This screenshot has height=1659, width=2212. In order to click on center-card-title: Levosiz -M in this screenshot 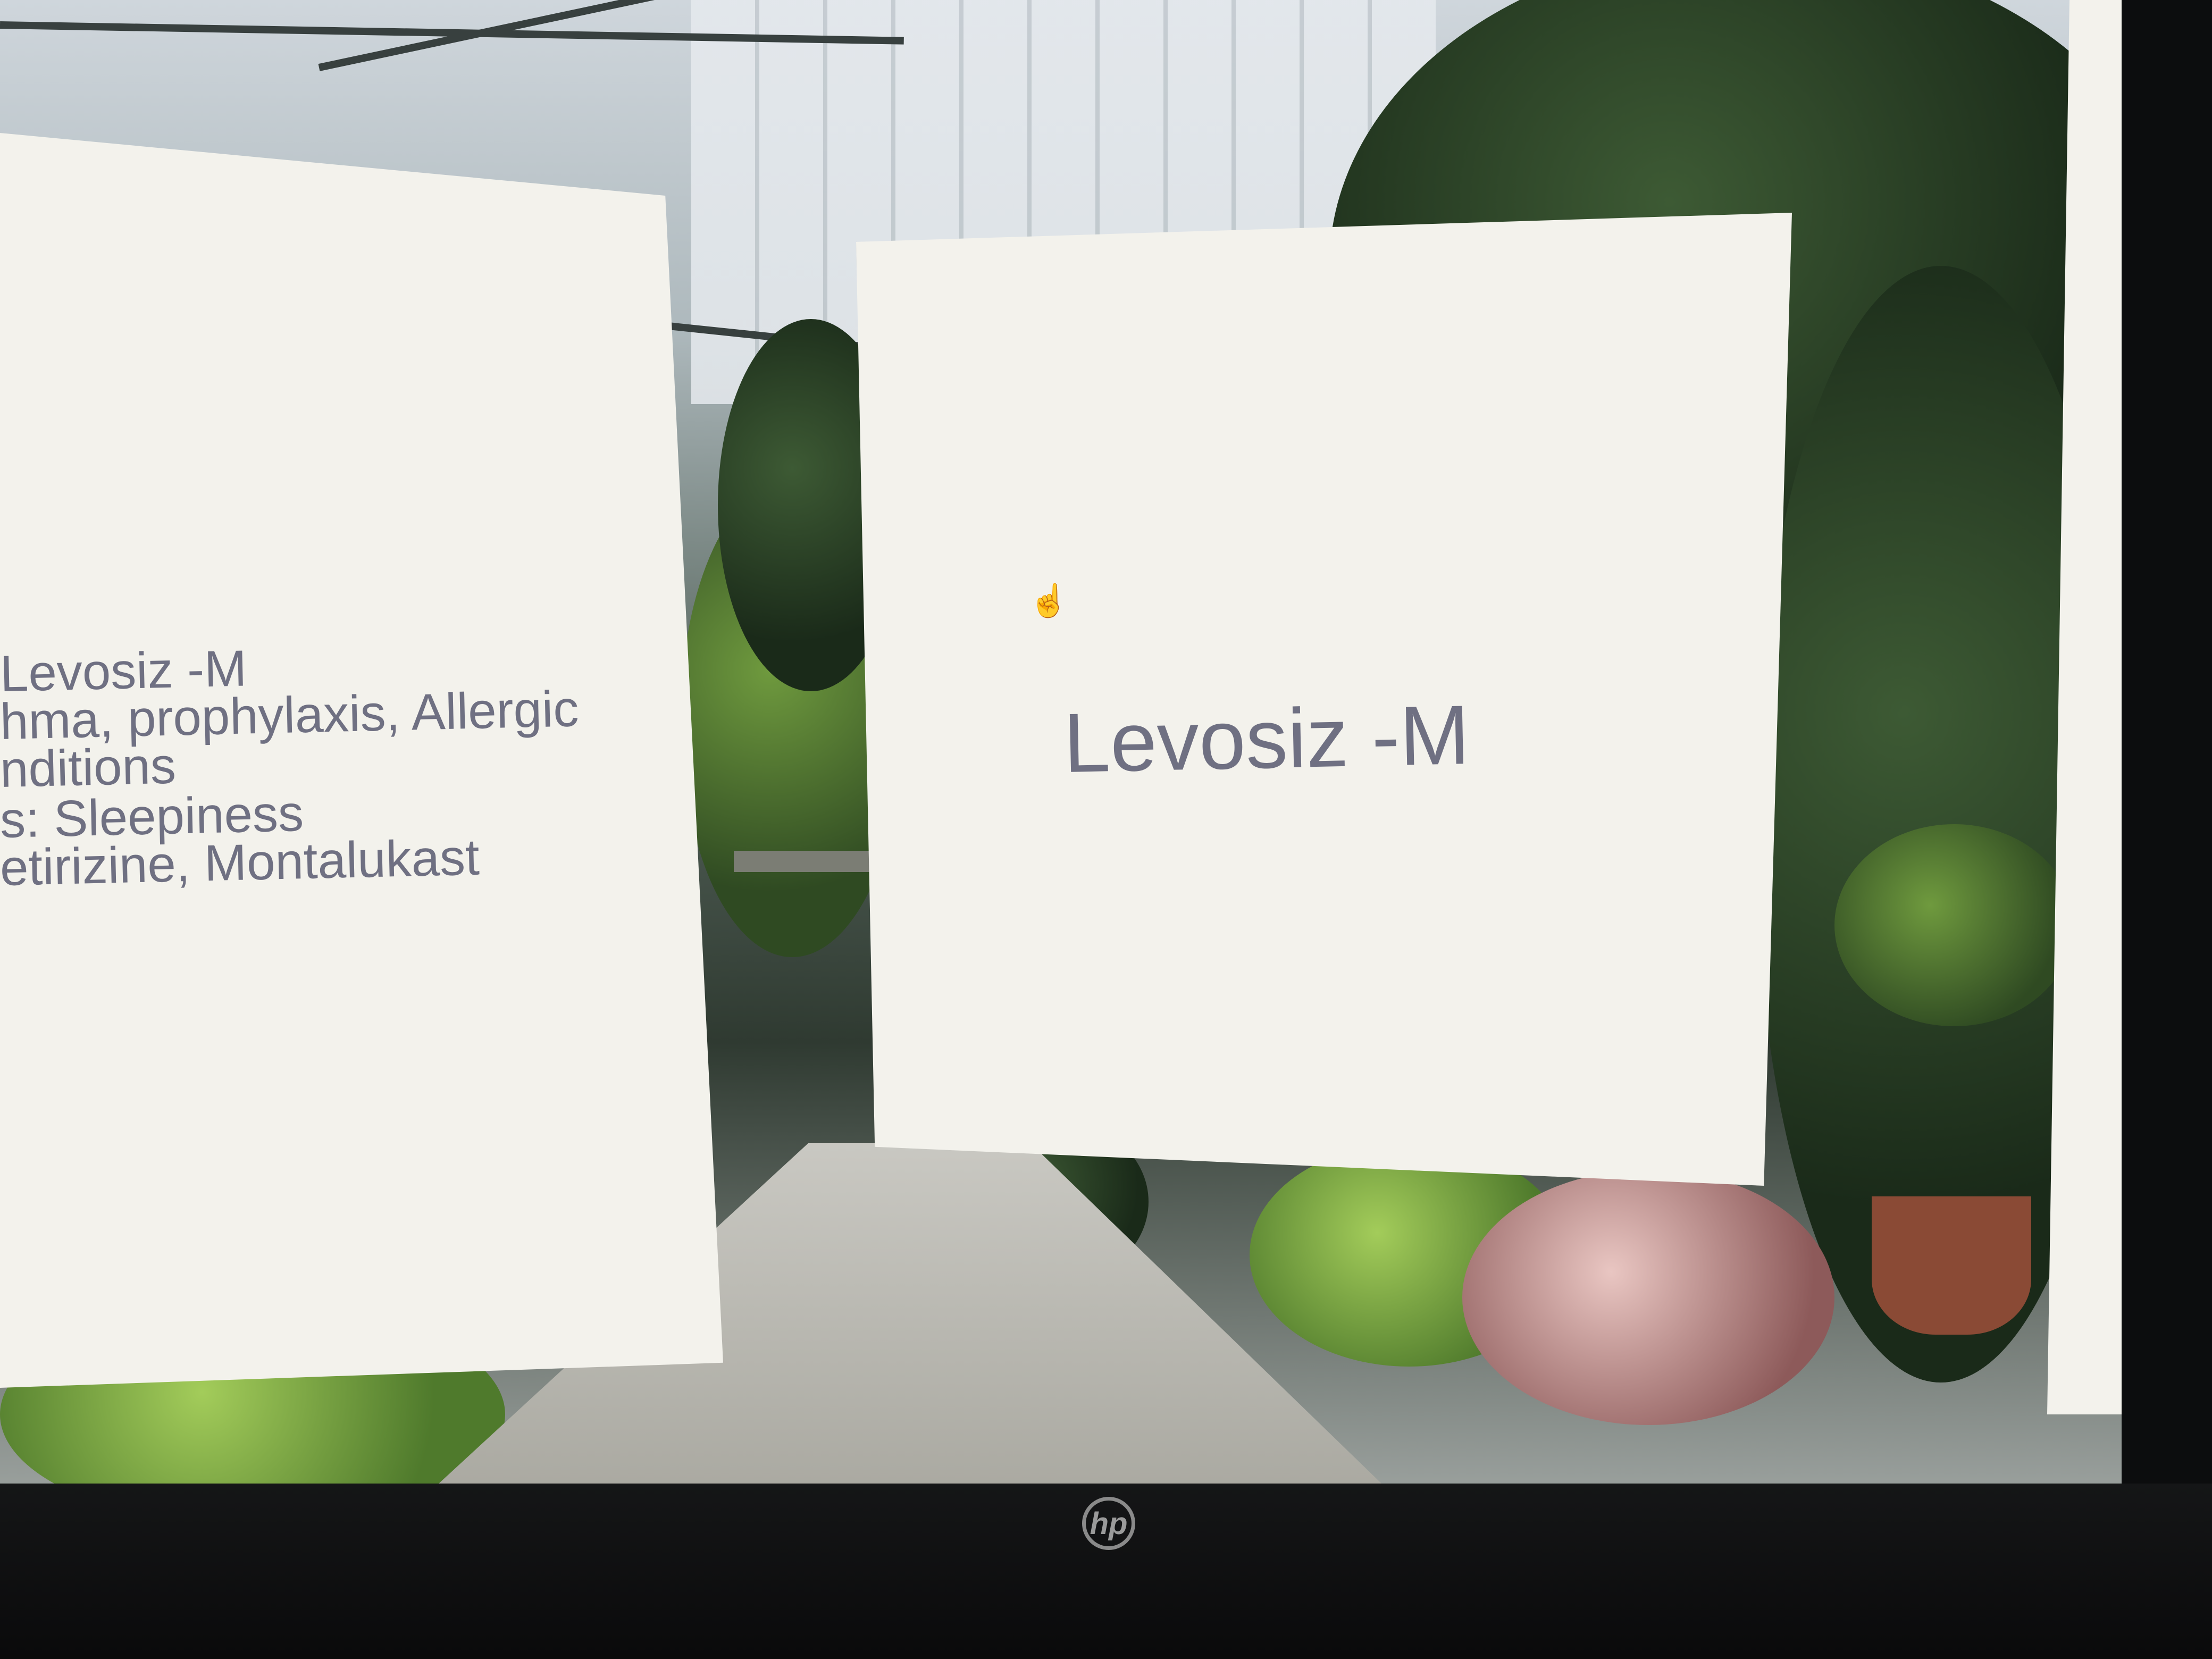, I will do `click(1266, 739)`.